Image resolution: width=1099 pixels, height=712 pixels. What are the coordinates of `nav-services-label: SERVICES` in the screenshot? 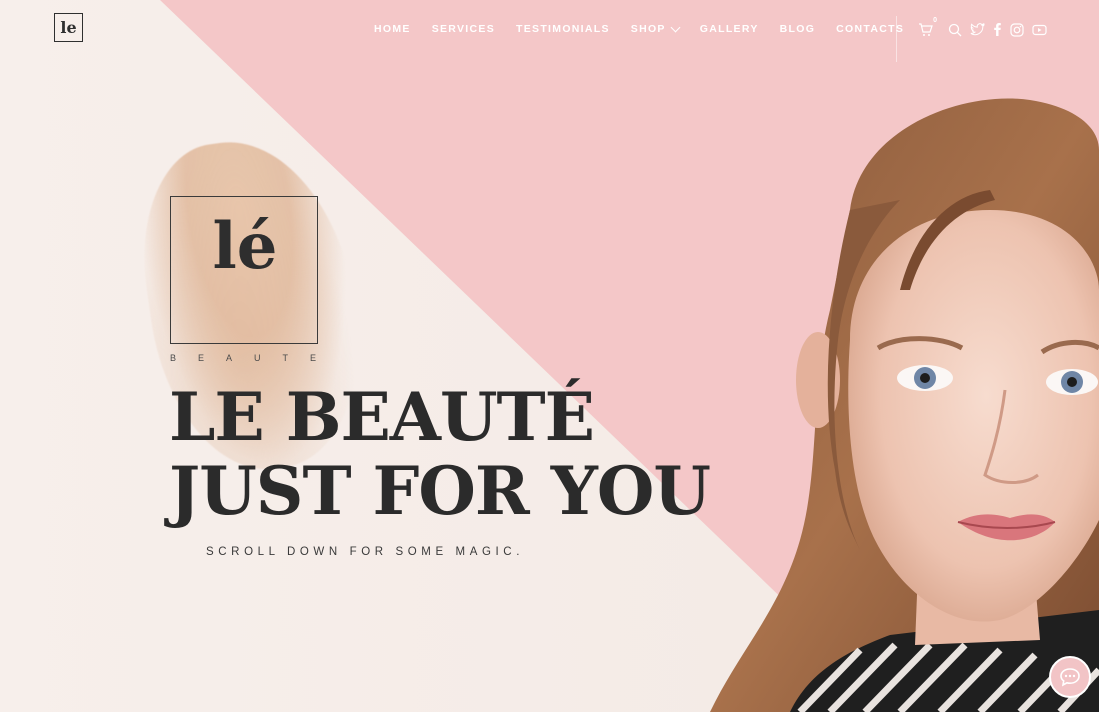 It's located at (463, 29).